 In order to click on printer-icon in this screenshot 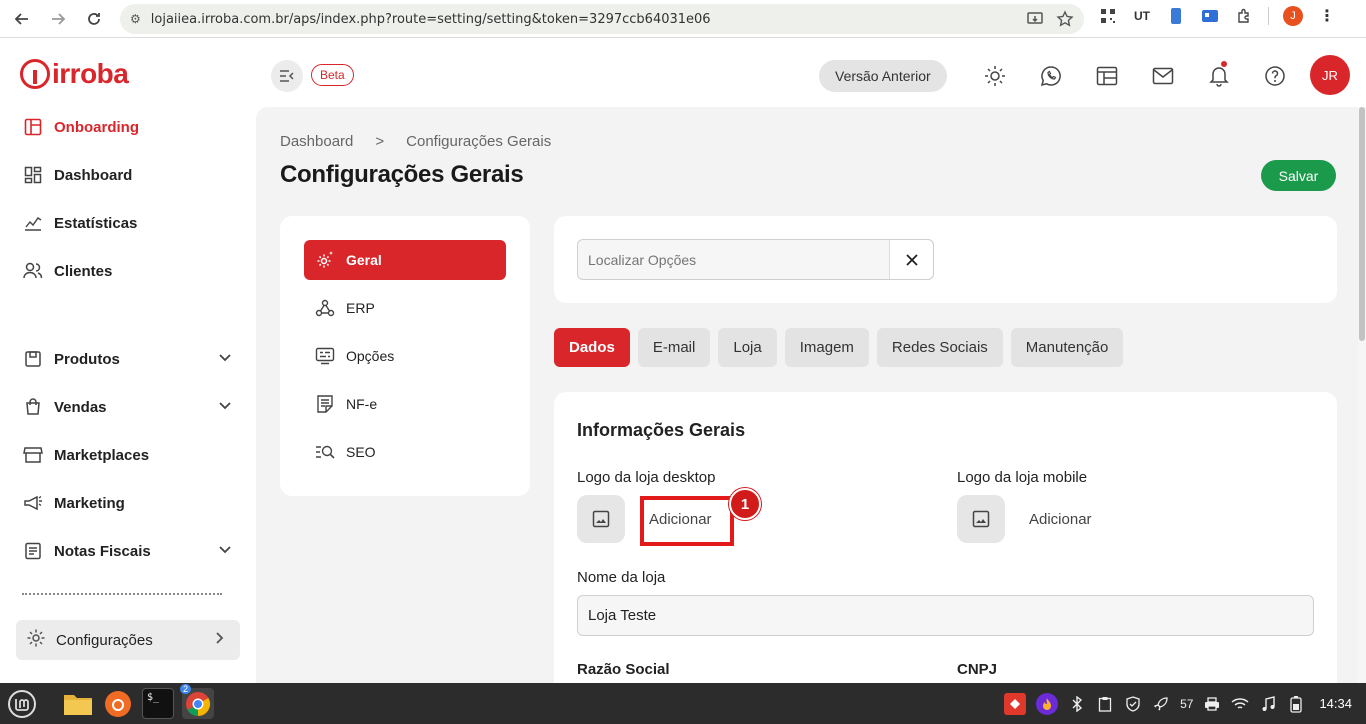, I will do `click(1212, 704)`.